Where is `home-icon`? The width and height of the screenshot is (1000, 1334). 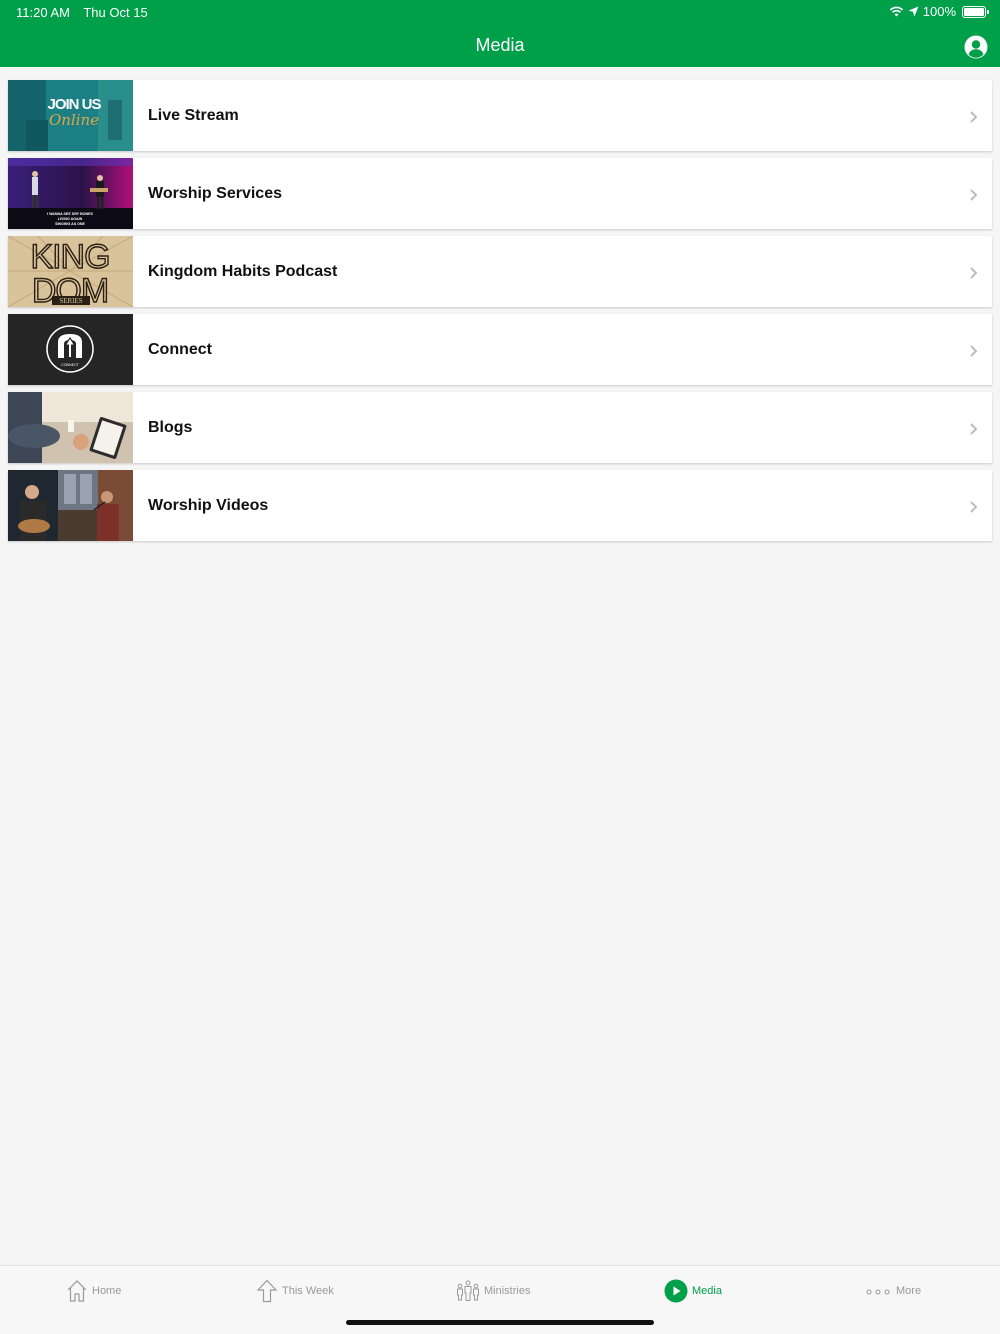 home-icon is located at coordinates (77, 1291).